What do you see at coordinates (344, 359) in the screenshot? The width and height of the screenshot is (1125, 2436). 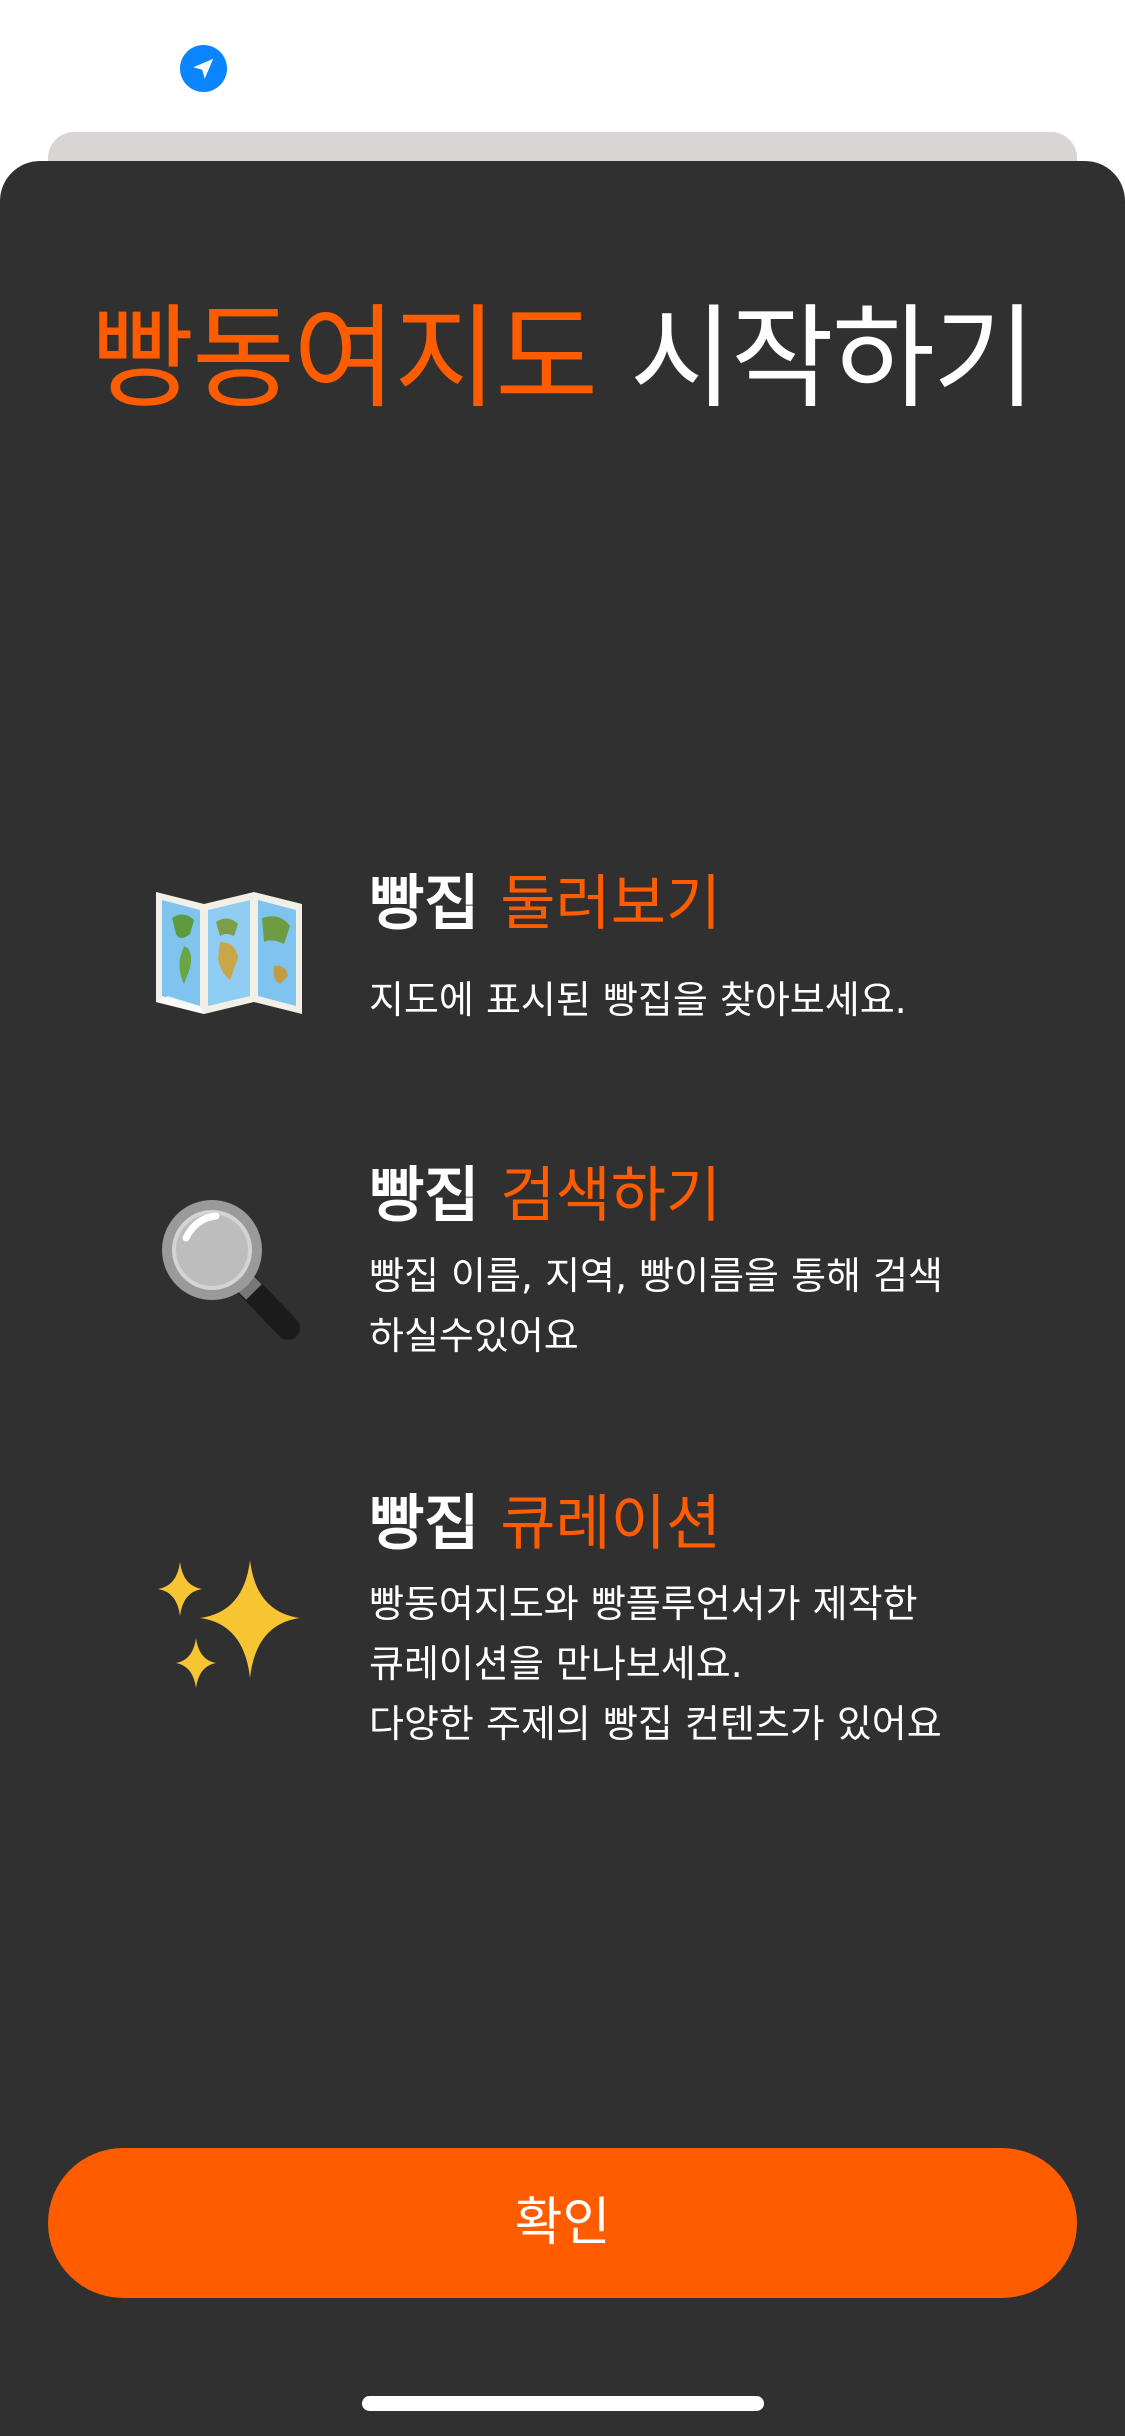 I see `title-app-name: 빵동여지도` at bounding box center [344, 359].